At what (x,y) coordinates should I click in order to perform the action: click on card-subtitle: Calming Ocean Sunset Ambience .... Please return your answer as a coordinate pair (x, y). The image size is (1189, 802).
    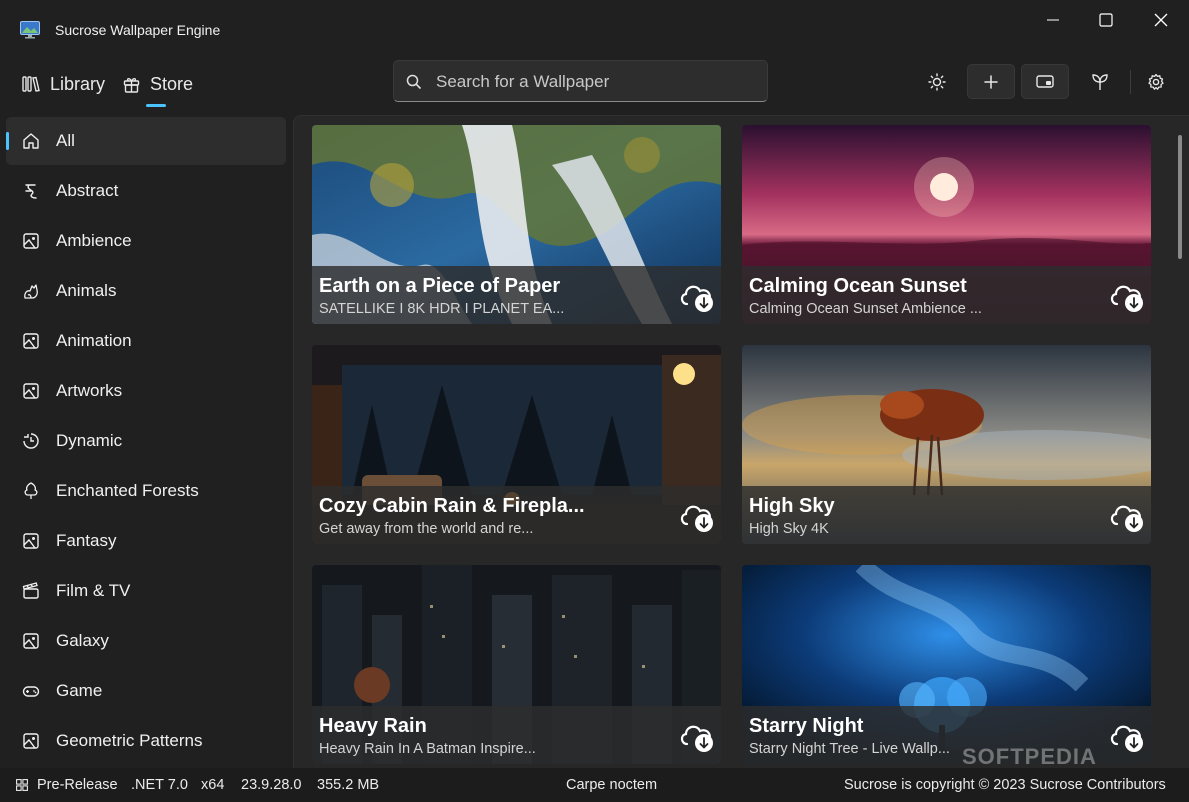
    Looking at the image, I should click on (865, 309).